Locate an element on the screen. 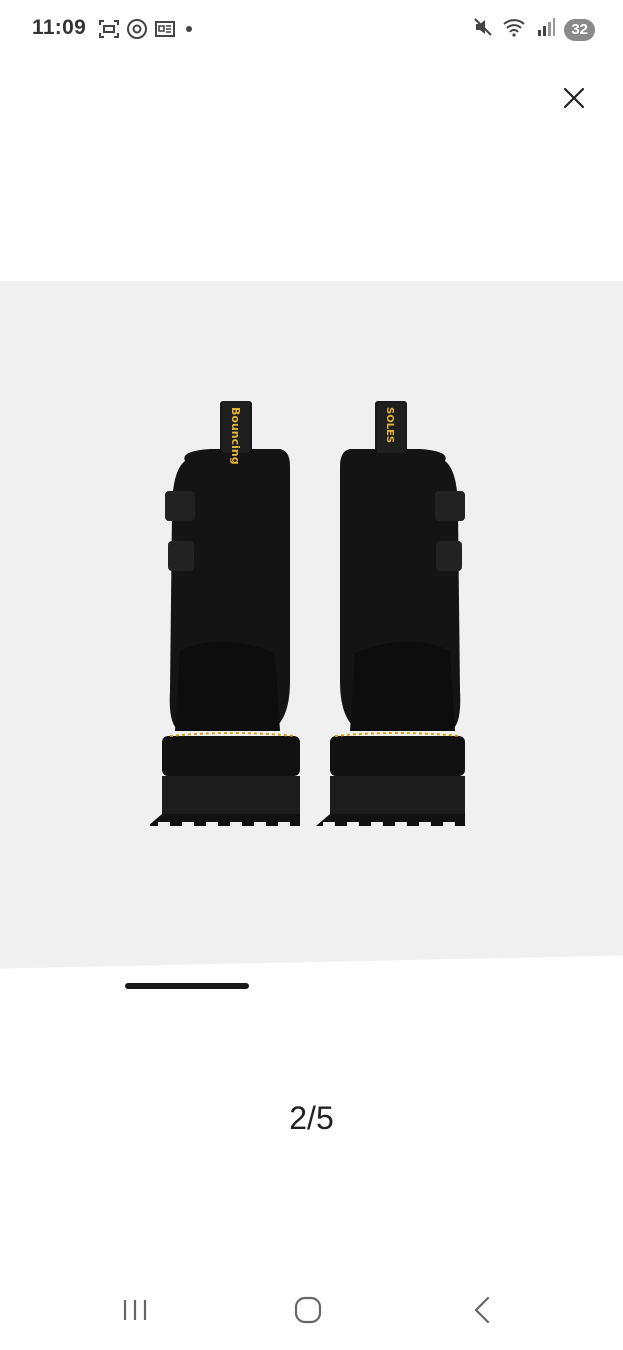 This screenshot has height=1350, width=623. back-icon is located at coordinates (482, 1310).